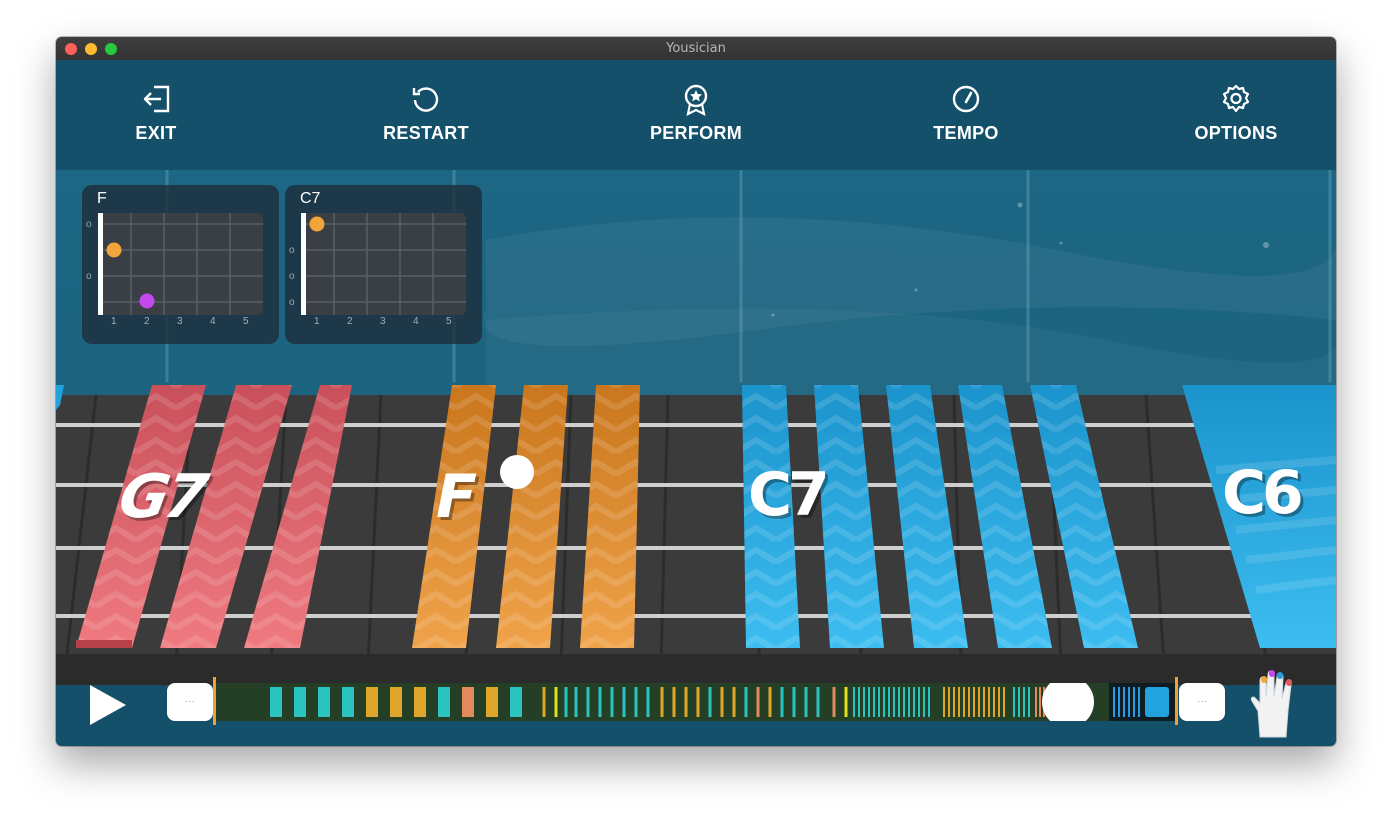  Describe the element at coordinates (696, 100) in the screenshot. I see `perform-icon` at that location.